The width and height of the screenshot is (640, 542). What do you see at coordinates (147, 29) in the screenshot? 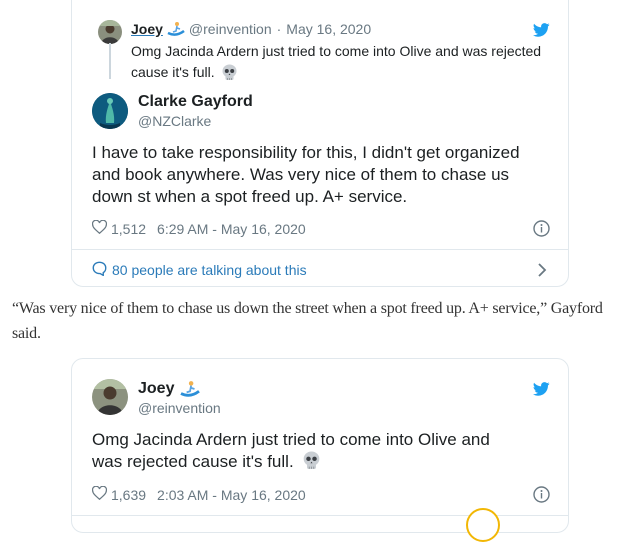
I see `quoted-author-name: Joey` at bounding box center [147, 29].